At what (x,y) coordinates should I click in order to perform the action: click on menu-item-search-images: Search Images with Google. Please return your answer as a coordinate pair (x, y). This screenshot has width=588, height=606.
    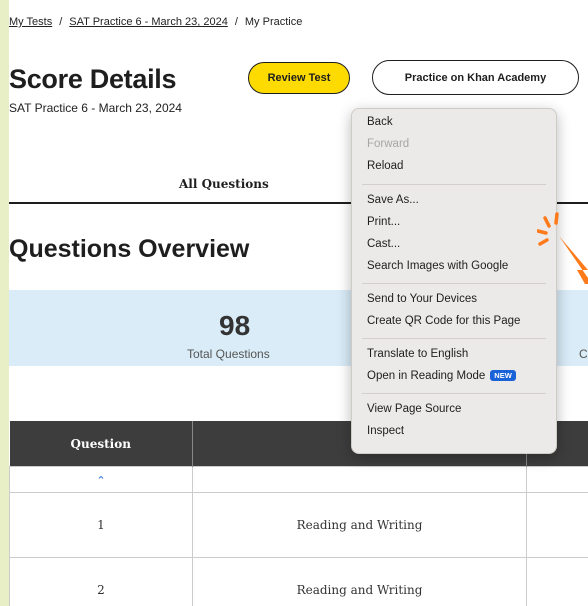
    Looking at the image, I should click on (437, 266).